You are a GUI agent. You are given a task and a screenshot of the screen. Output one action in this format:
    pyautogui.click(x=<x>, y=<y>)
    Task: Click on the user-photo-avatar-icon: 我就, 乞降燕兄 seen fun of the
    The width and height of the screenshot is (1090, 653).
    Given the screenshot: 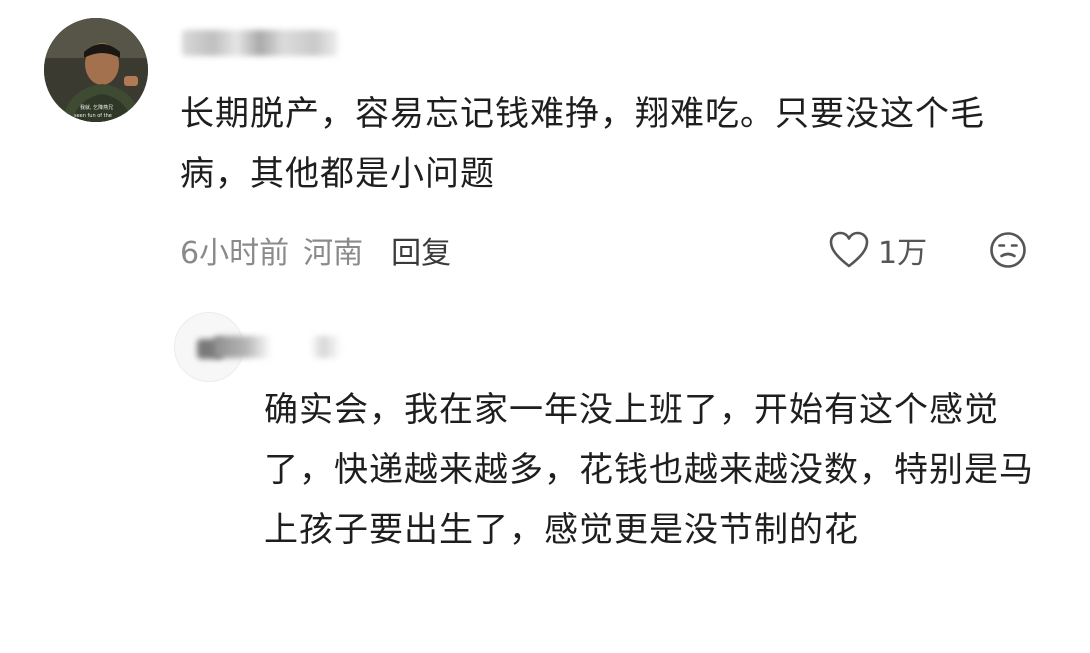 What is the action you would take?
    pyautogui.click(x=96, y=70)
    